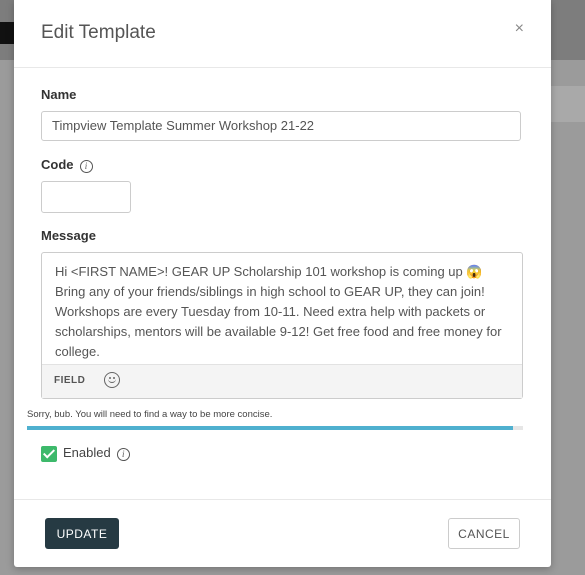 The height and width of the screenshot is (575, 585). What do you see at coordinates (7, 33) in the screenshot?
I see `background-tab` at bounding box center [7, 33].